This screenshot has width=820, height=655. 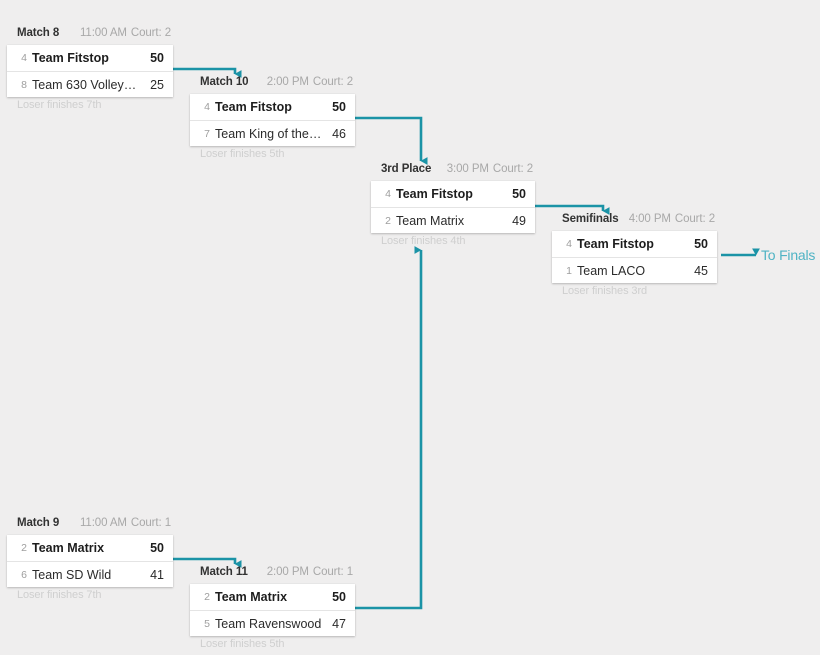 I want to click on team-name: Team SD Wild, so click(x=72, y=574).